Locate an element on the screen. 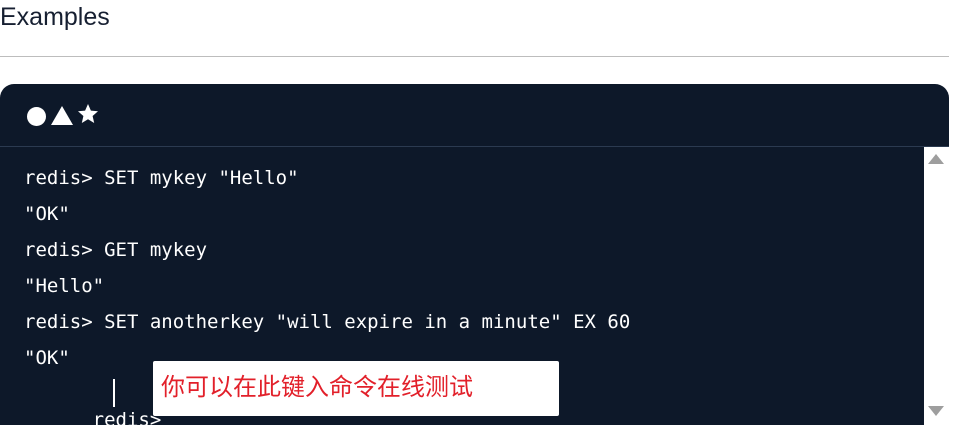  console-line: redis> GET mykey is located at coordinates (116, 250).